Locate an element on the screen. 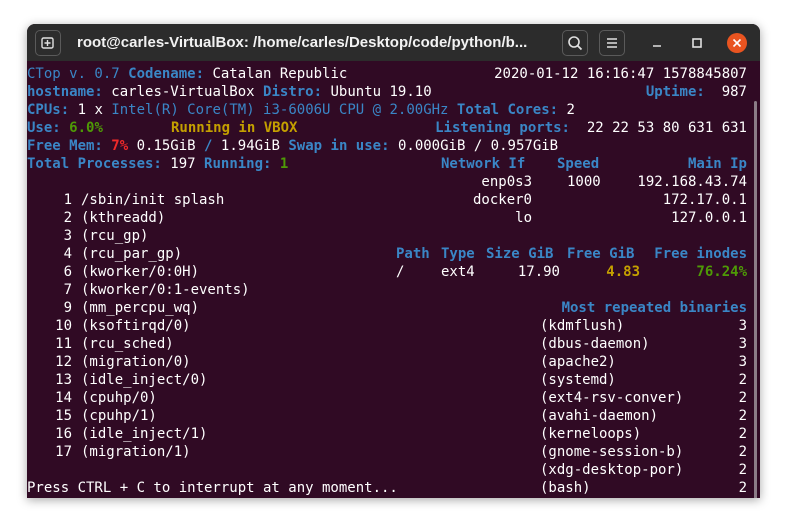 This screenshot has width=786, height=527. binary-name: (xdg-desktop-por) is located at coordinates (612, 470).